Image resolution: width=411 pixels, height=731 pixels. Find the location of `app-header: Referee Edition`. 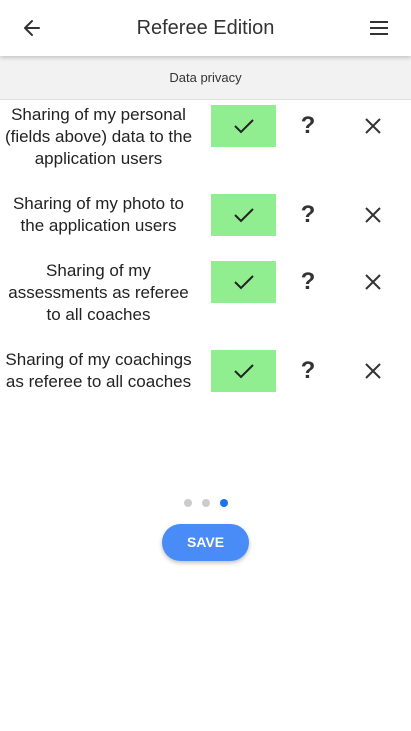

app-header: Referee Edition is located at coordinates (205, 28).